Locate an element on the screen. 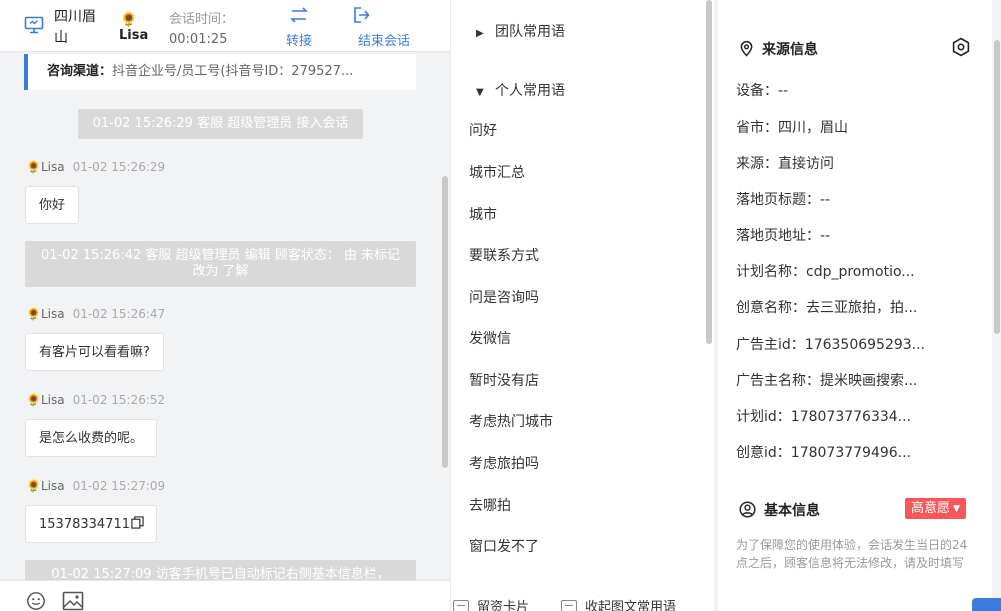 The width and height of the screenshot is (1001, 611). phrase-item: 发微信 is located at coordinates (490, 338).